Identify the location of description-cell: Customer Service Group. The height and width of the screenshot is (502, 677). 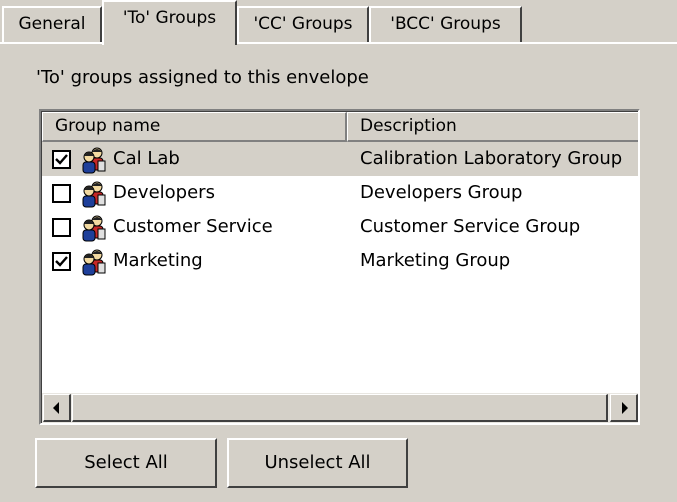
(470, 226).